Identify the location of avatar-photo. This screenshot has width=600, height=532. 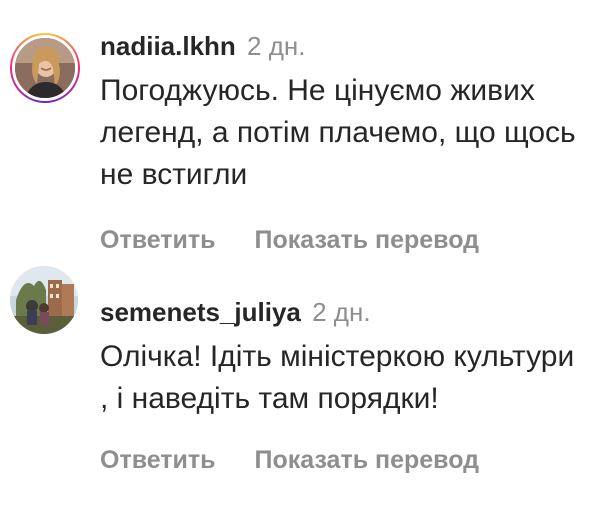
(45, 68).